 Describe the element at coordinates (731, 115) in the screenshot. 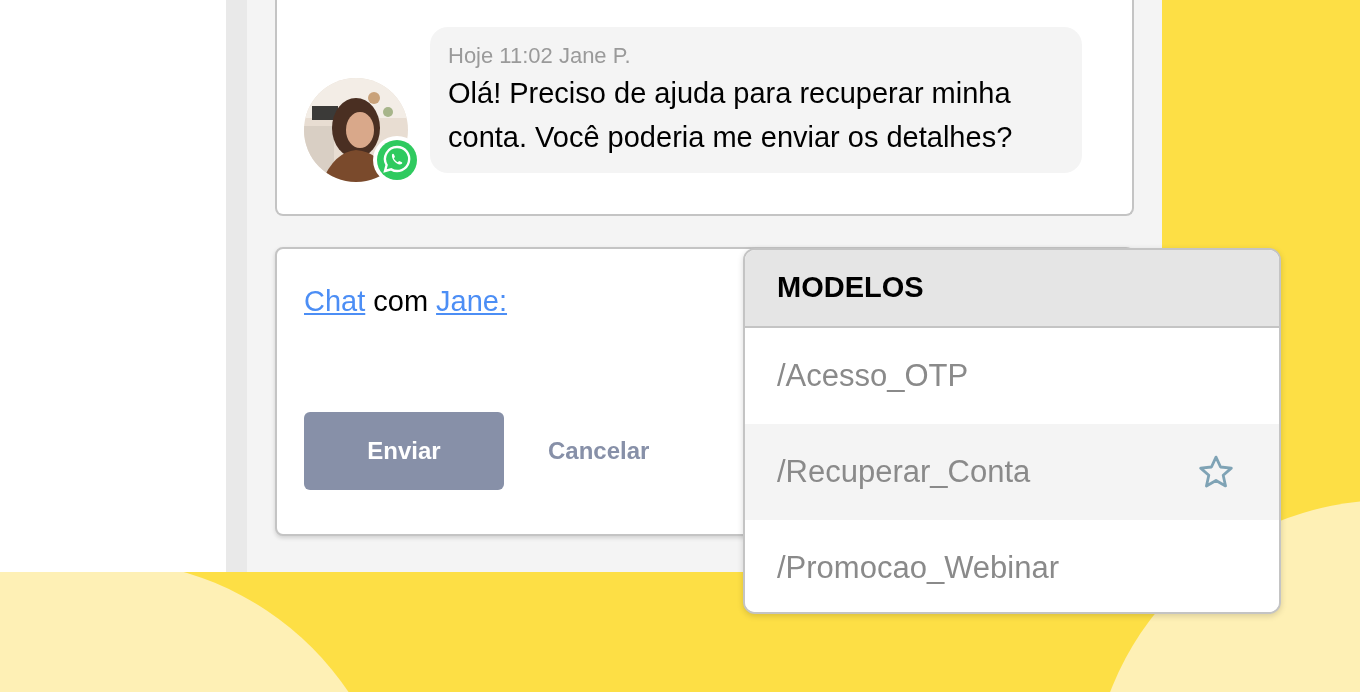

I see `message-text: Olá! Preciso de ajuda para recuperar minha conta. Você poderia me enviar os detalhes?` at that location.